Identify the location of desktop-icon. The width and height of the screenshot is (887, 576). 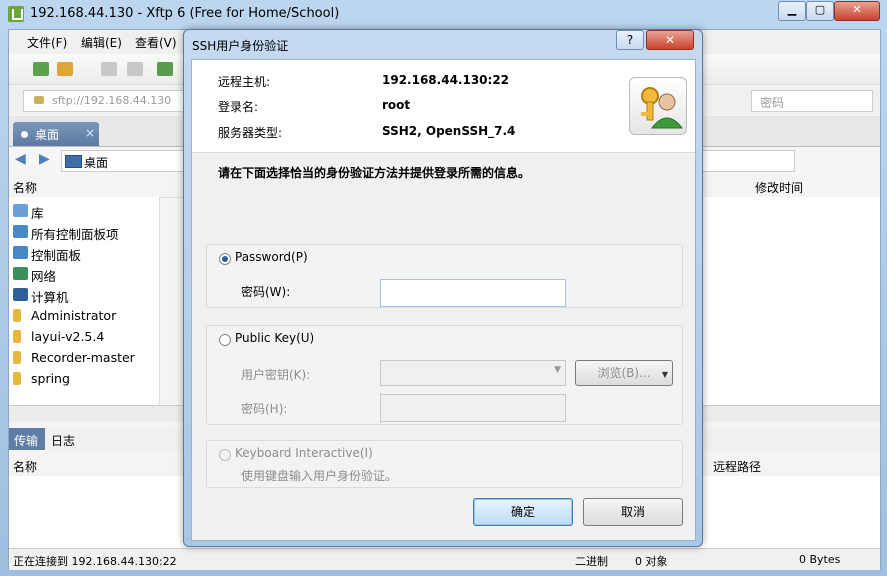
(73, 161).